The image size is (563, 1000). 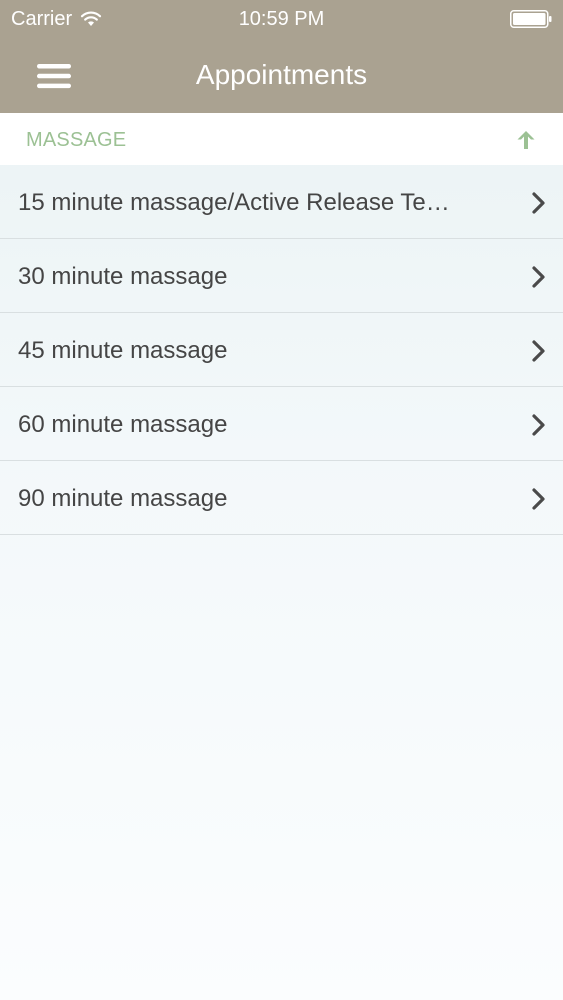 I want to click on list-item-label: 45 minute massage, so click(x=123, y=350).